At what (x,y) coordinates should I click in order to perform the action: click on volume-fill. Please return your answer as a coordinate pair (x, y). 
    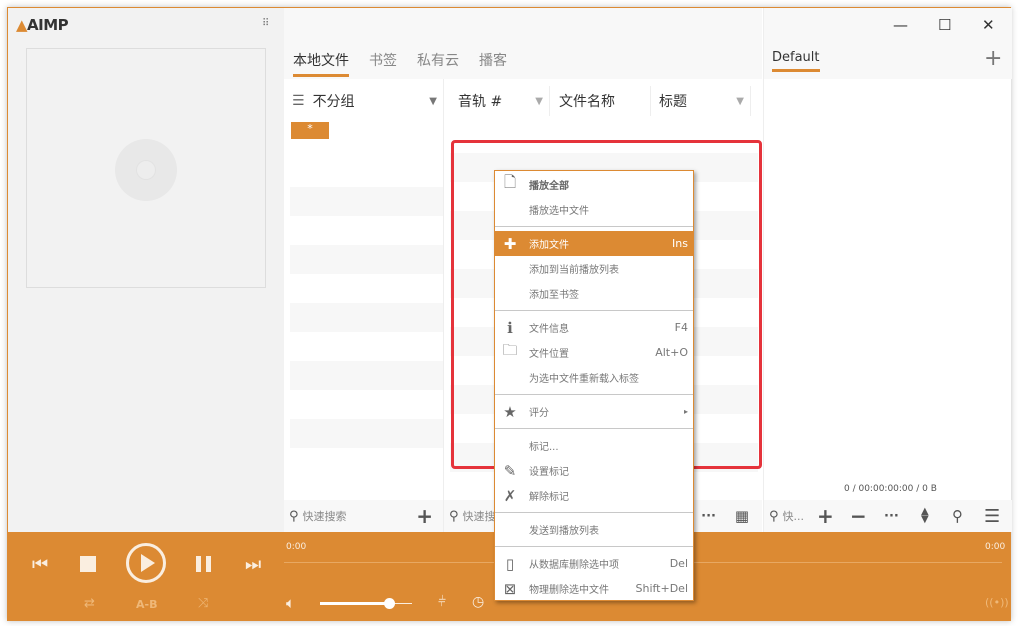
    Looking at the image, I should click on (354, 603).